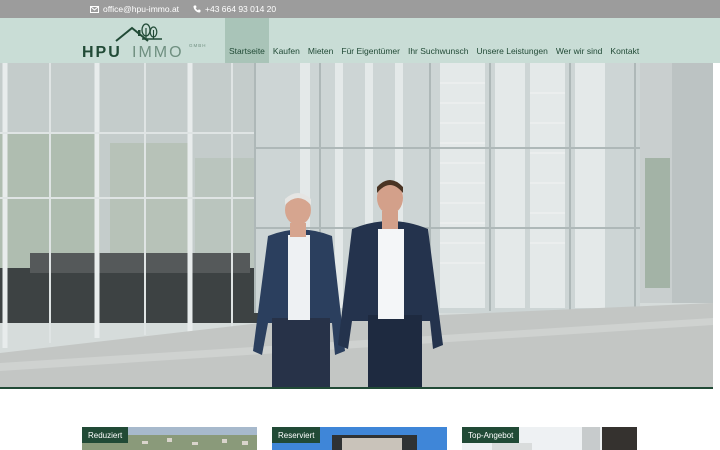  I want to click on status-badge: Top-Angebot, so click(491, 435).